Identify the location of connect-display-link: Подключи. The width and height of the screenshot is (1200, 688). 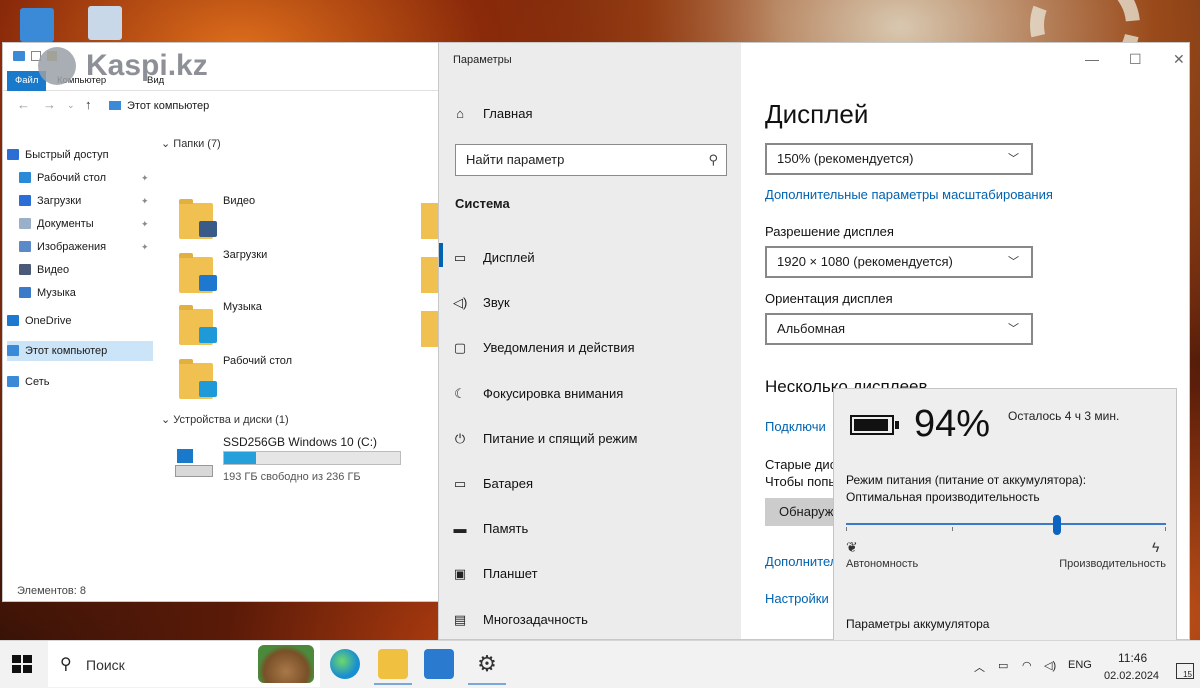
(795, 426).